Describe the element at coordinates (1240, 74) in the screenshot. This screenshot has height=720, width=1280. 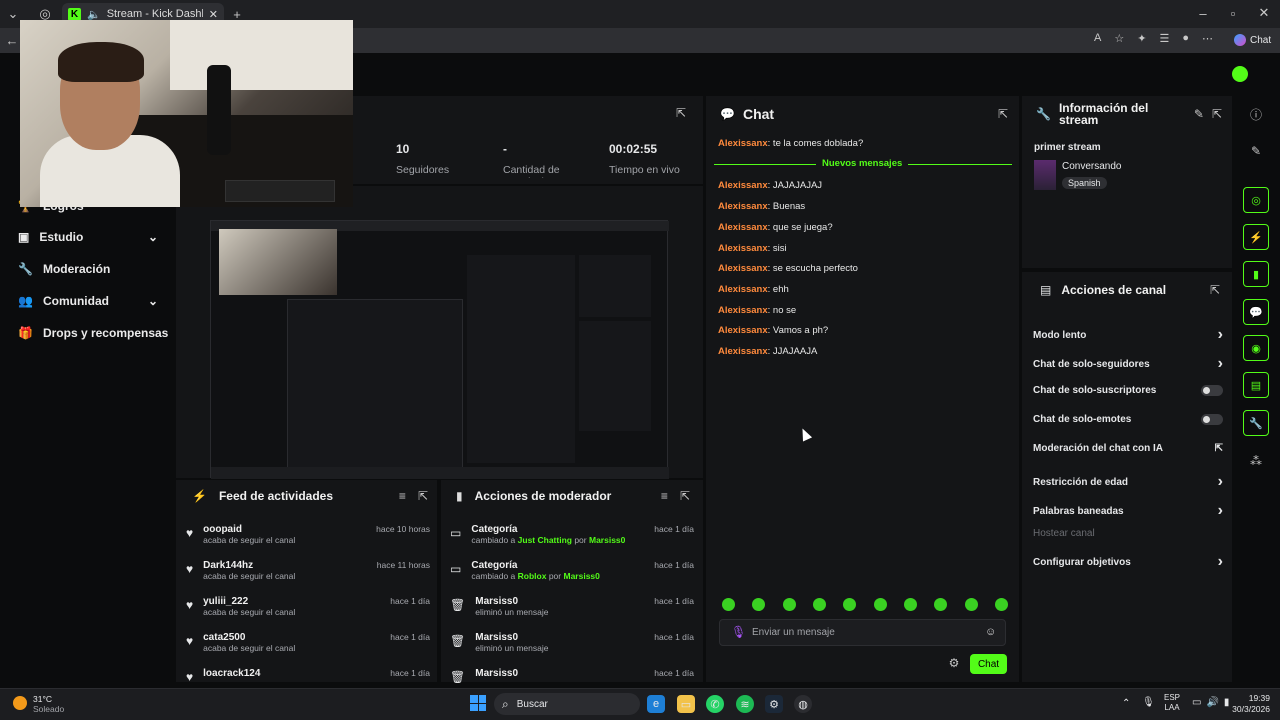
I see `kick-logo-icon` at that location.